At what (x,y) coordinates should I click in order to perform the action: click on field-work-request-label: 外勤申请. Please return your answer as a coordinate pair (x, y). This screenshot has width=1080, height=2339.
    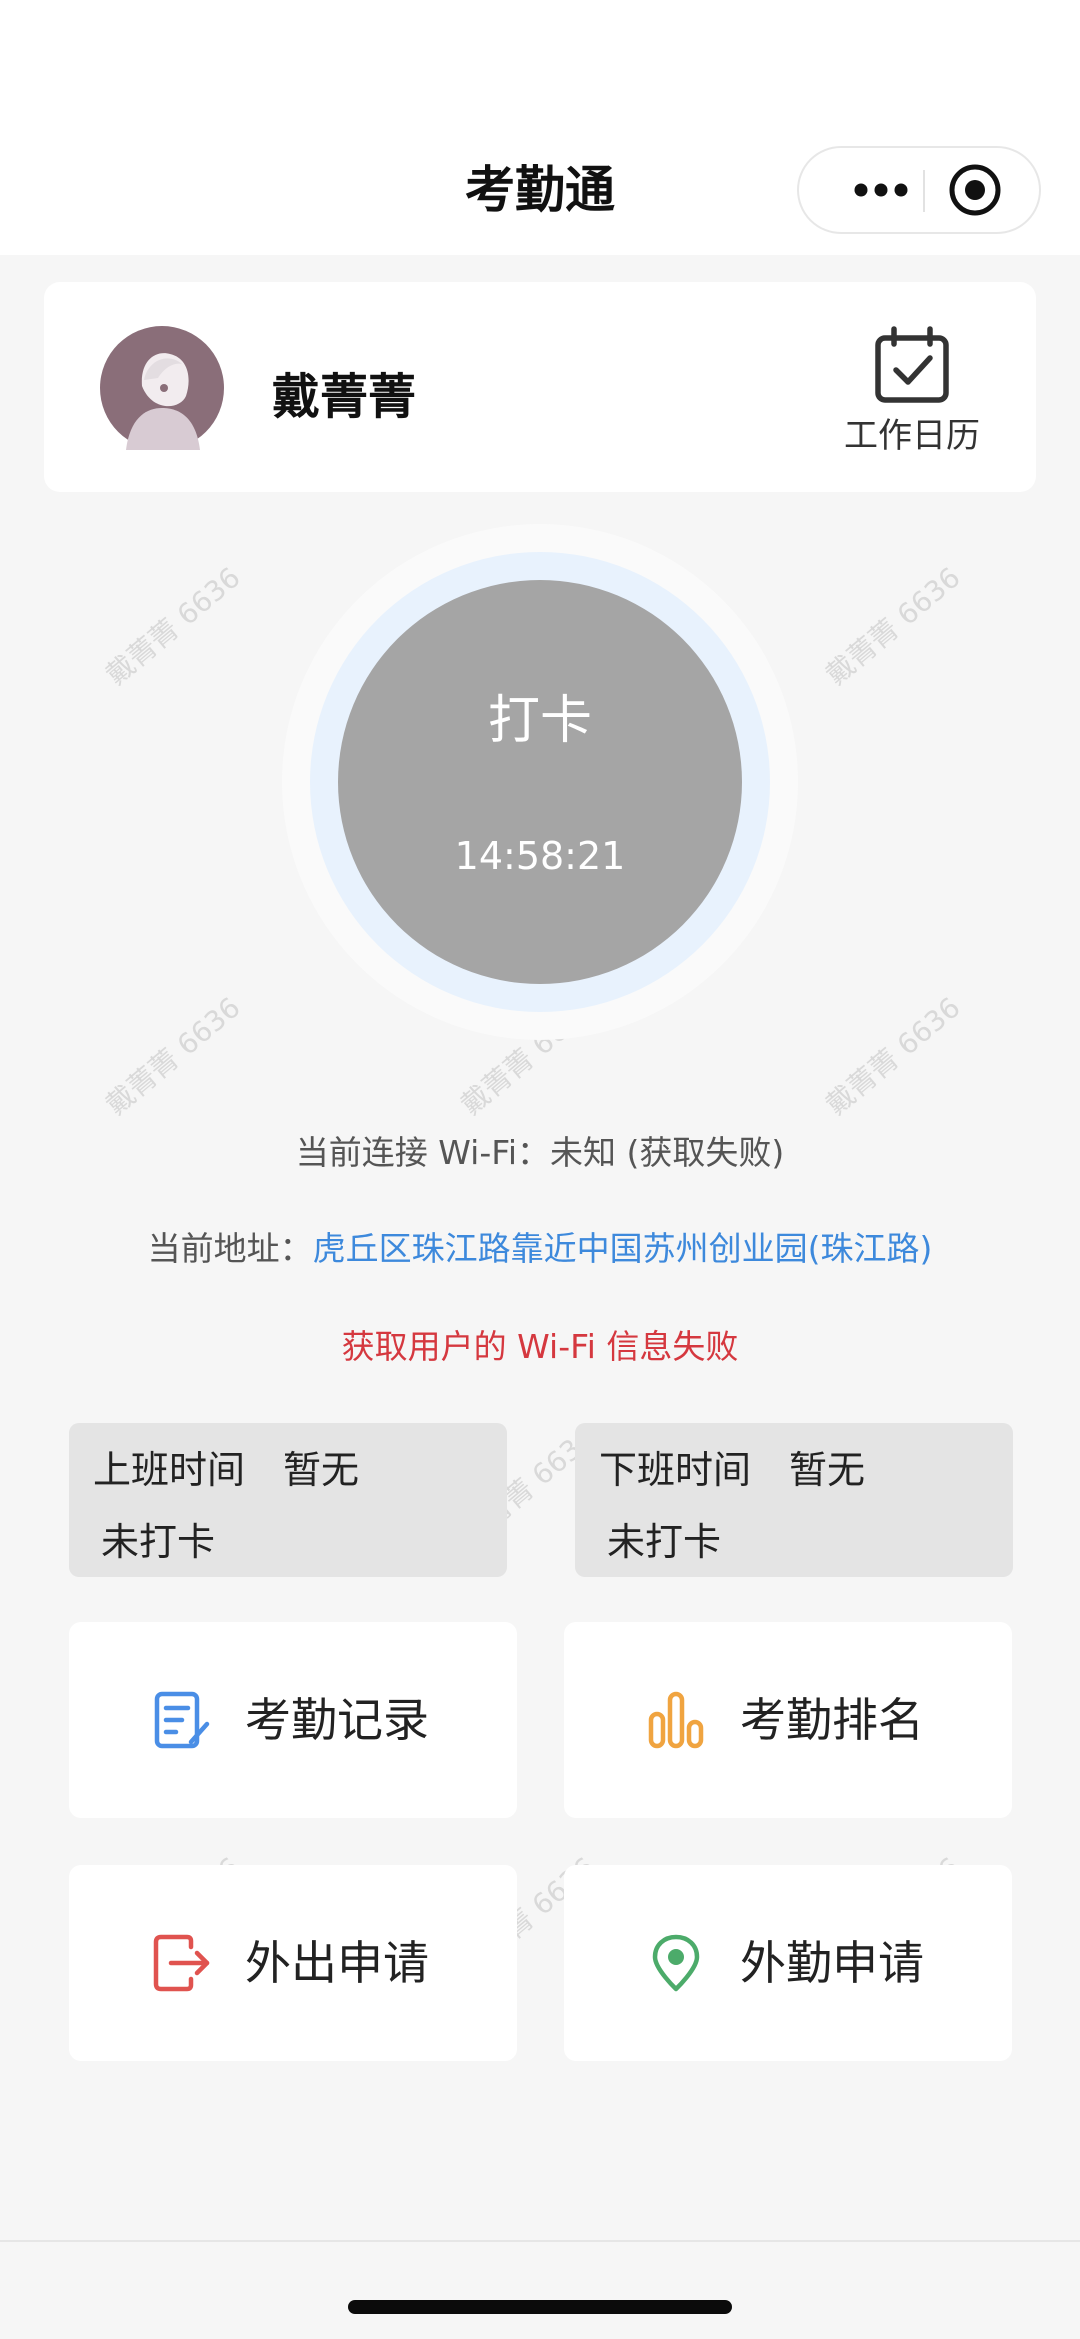
    Looking at the image, I should click on (832, 1963).